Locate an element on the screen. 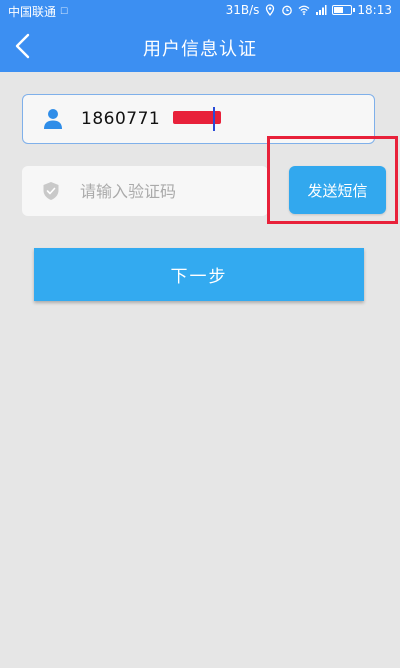 The height and width of the screenshot is (668, 400). page-title: 用户信息认证 is located at coordinates (200, 49).